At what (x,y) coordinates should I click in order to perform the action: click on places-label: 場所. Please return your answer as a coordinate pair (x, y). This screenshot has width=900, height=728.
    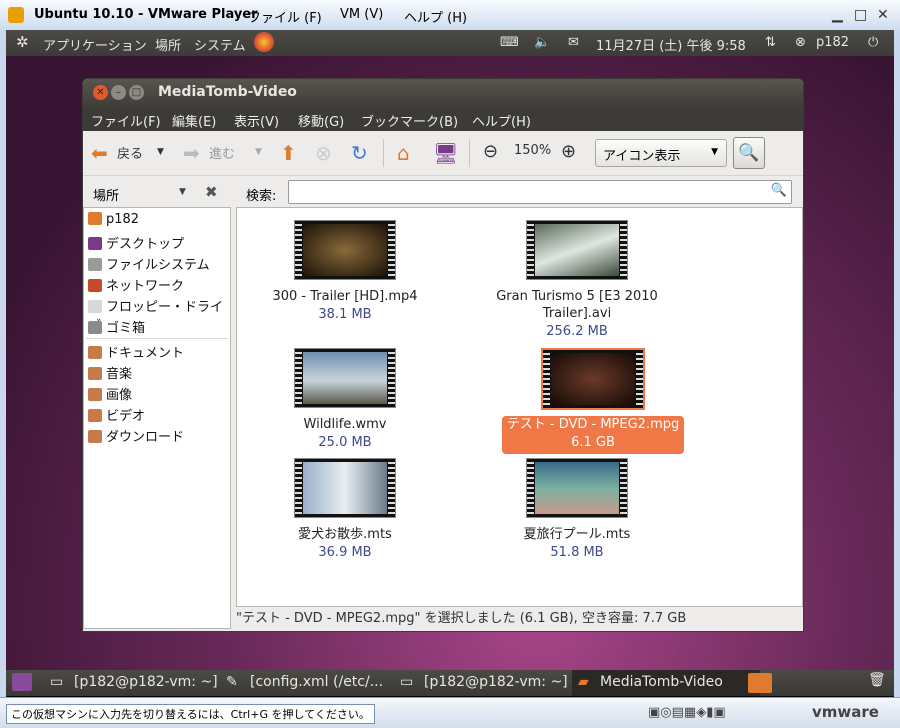
    Looking at the image, I should click on (106, 194).